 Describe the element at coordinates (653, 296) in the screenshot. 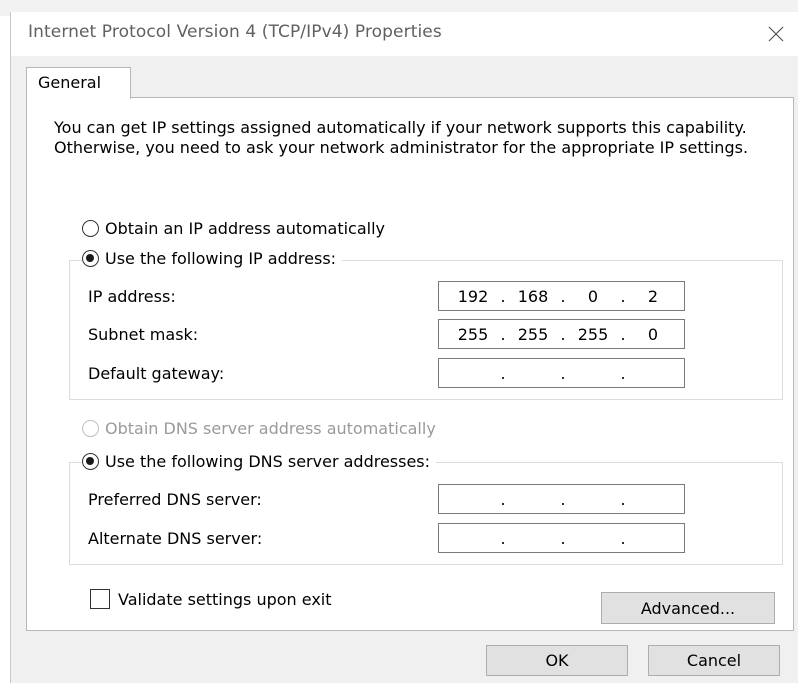

I see `ip-octet-4: 2` at that location.